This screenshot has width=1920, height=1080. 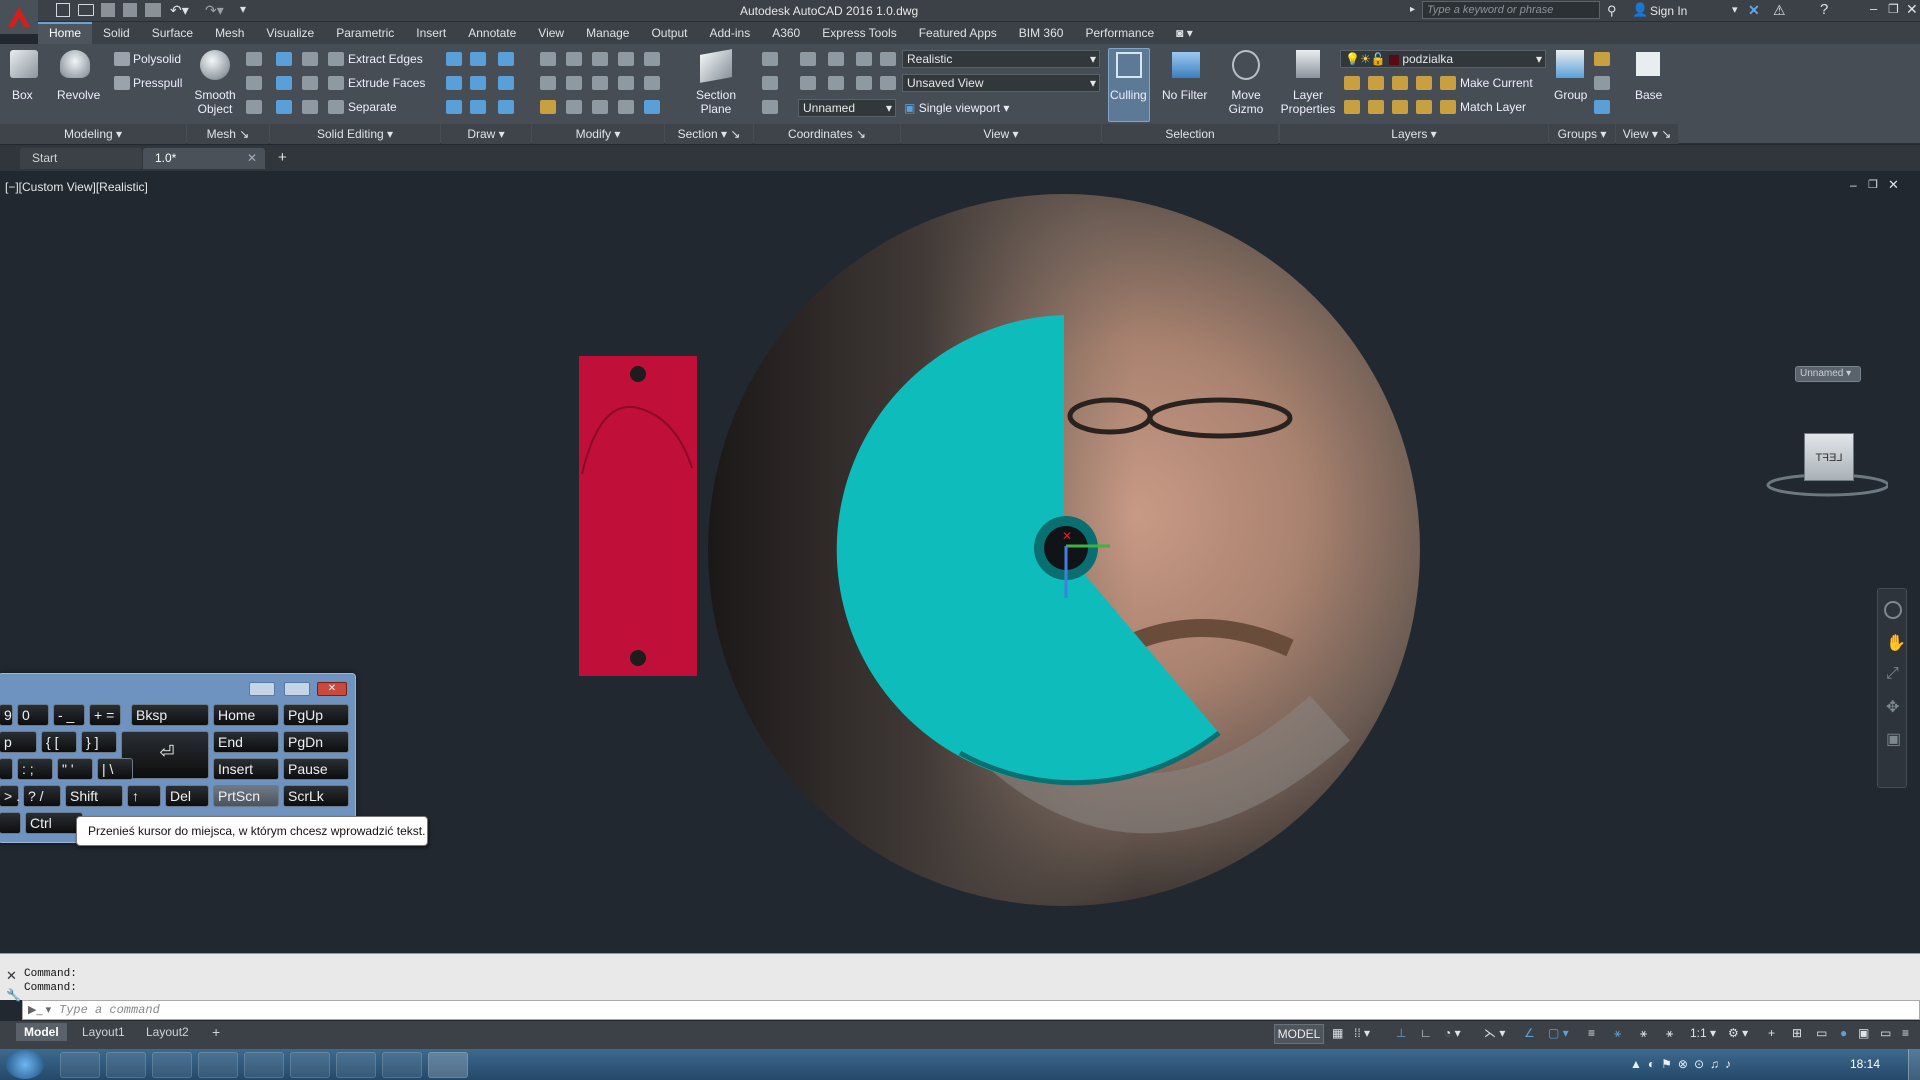 I want to click on ucs-x-icon, so click(x=836, y=59).